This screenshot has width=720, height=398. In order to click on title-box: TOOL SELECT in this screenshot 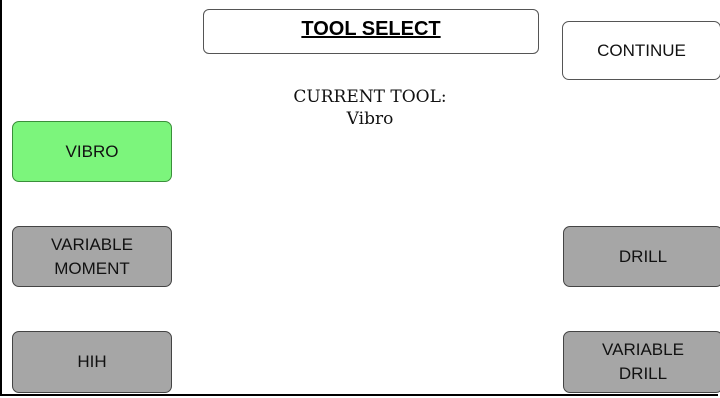, I will do `click(371, 31)`.